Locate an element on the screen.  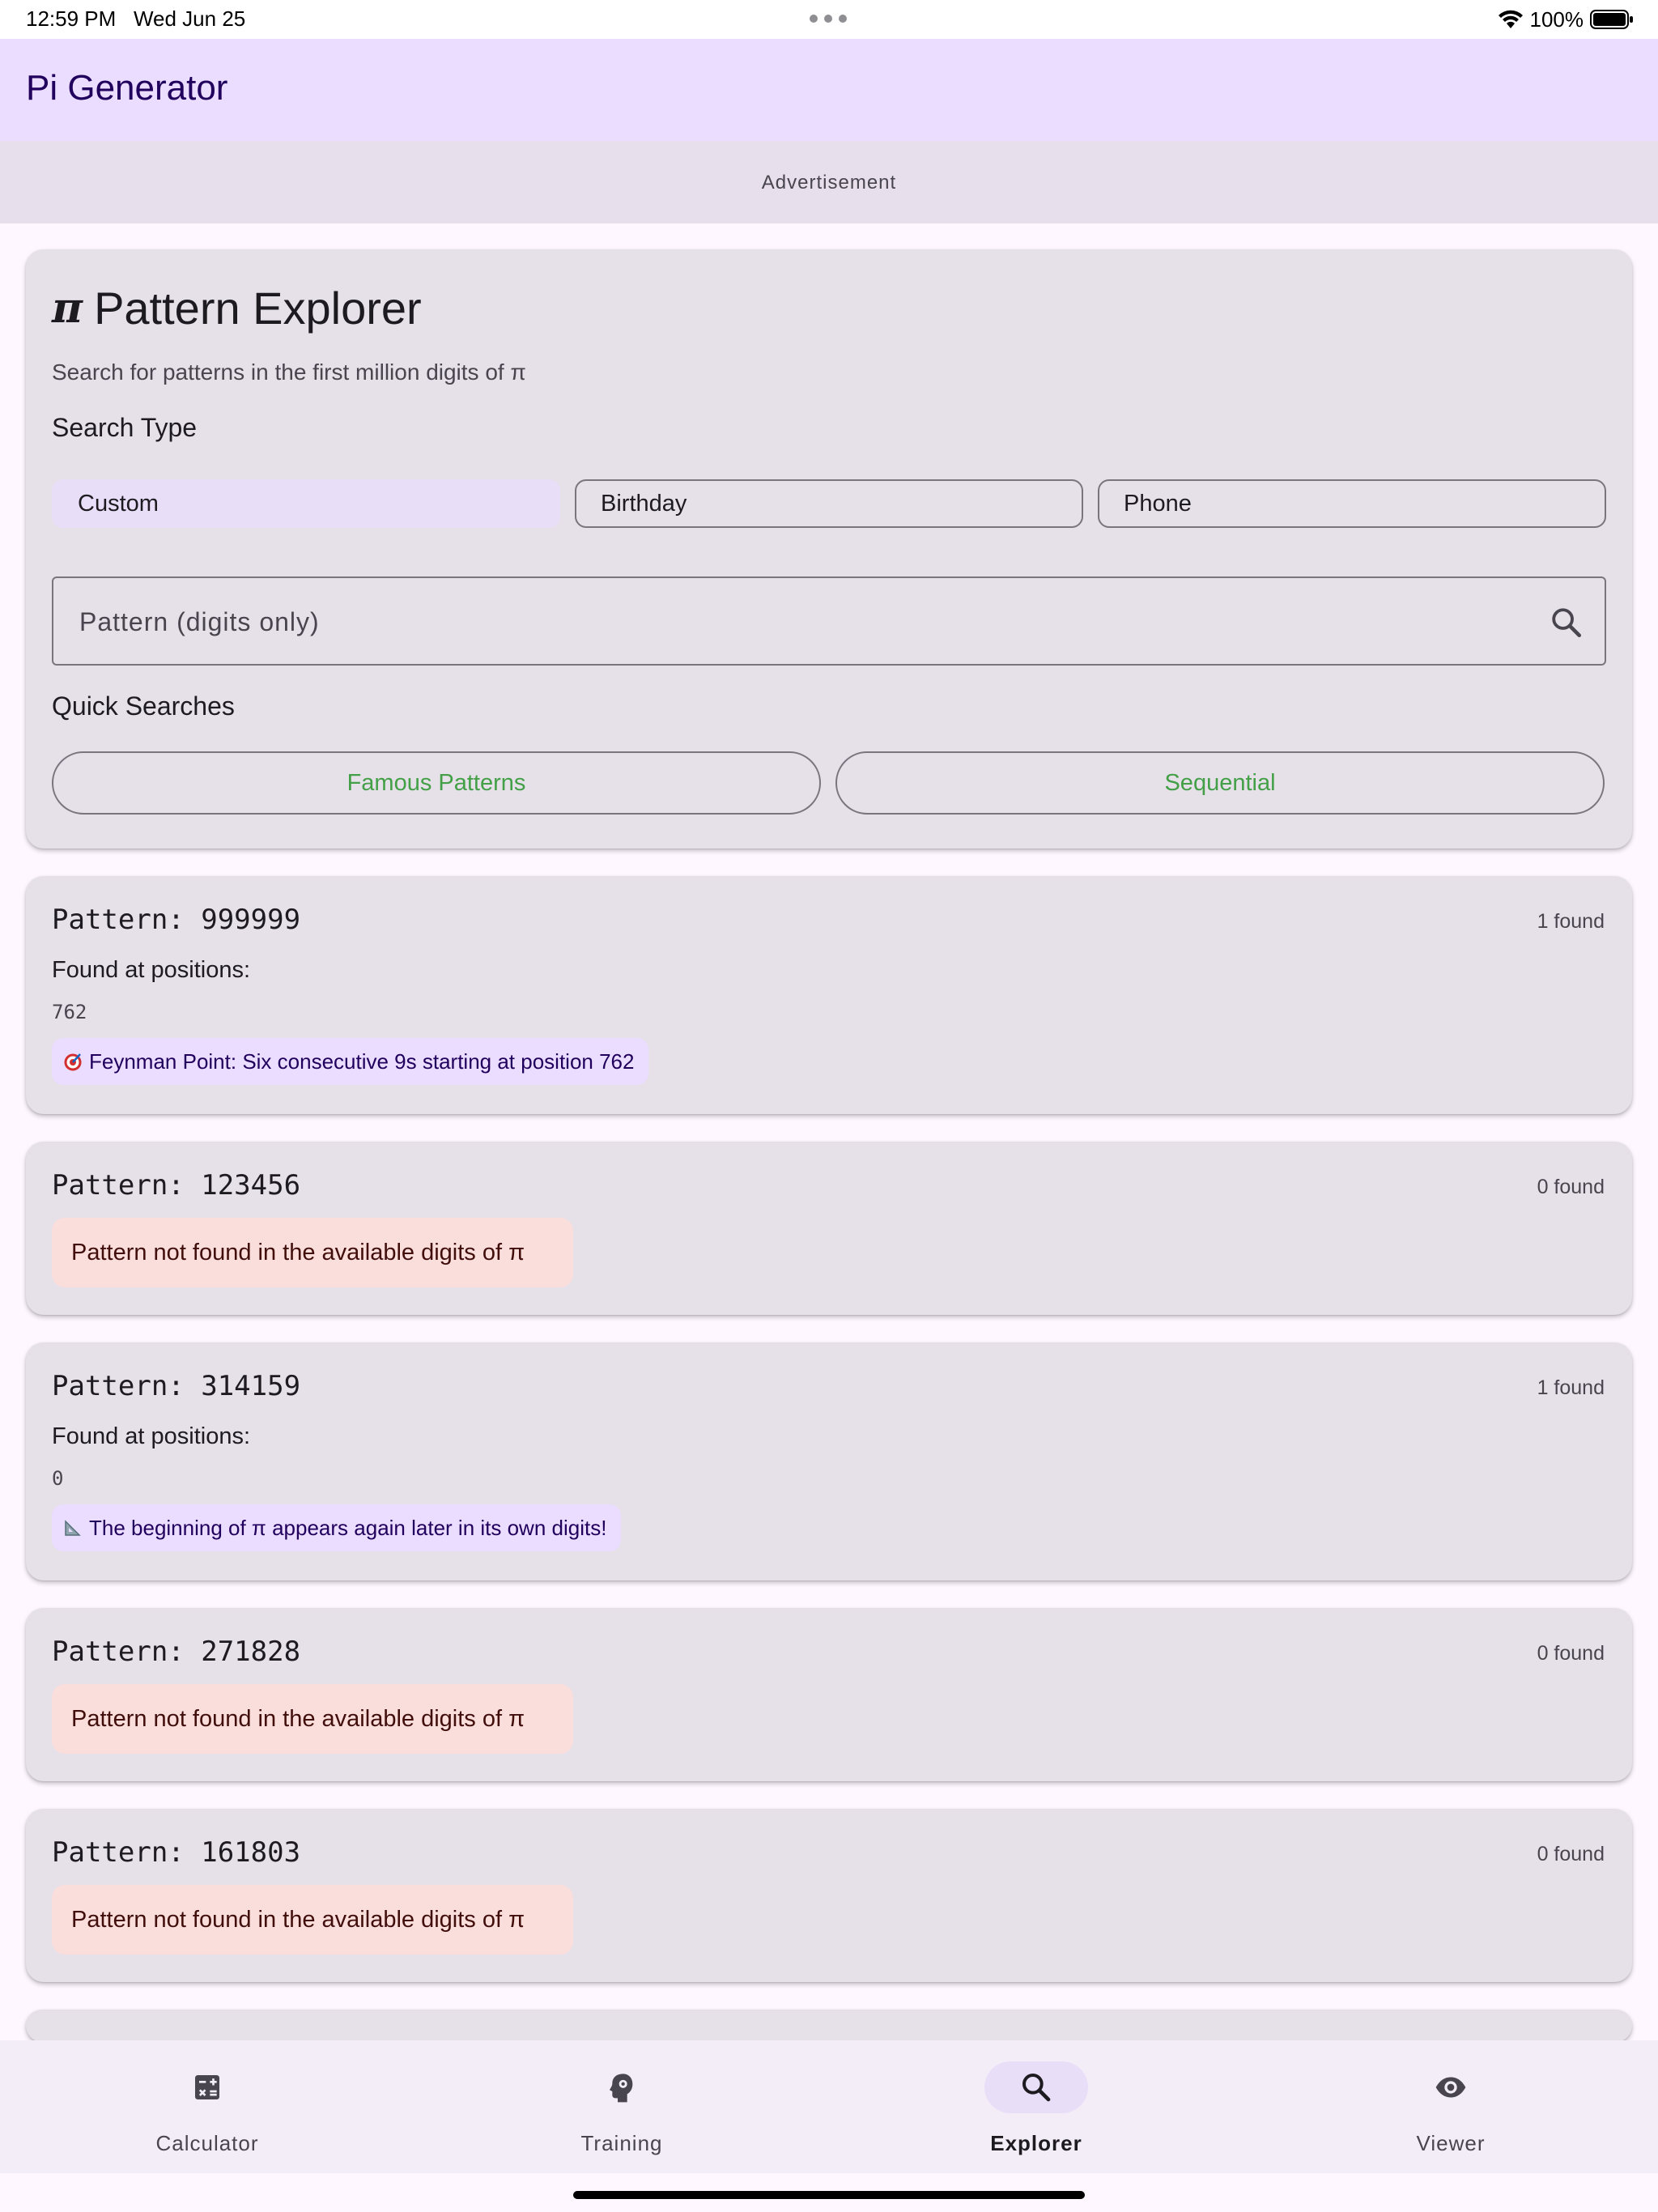
ad-label: Advertisement is located at coordinates (829, 183).